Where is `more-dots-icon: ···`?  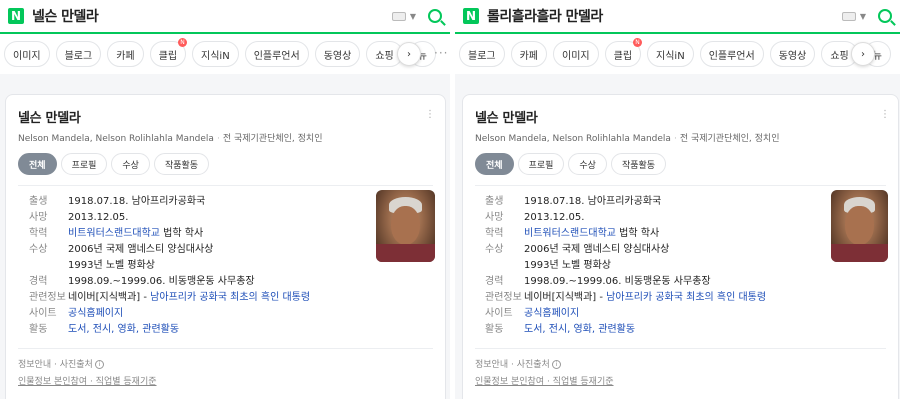 more-dots-icon: ··· is located at coordinates (441, 53).